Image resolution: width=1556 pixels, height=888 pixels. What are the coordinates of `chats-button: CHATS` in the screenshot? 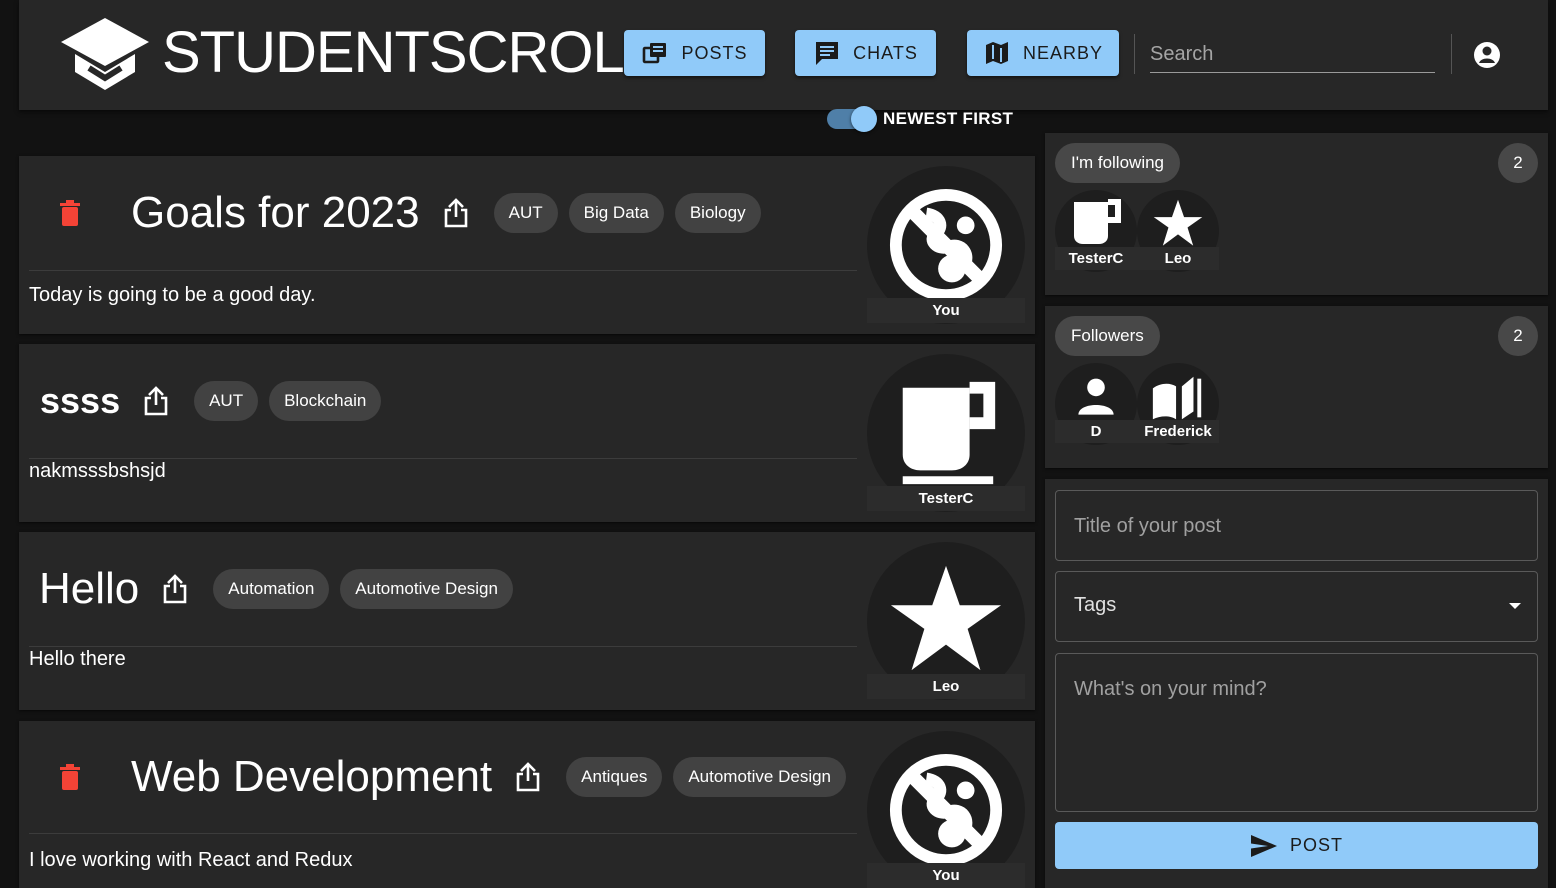 It's located at (865, 53).